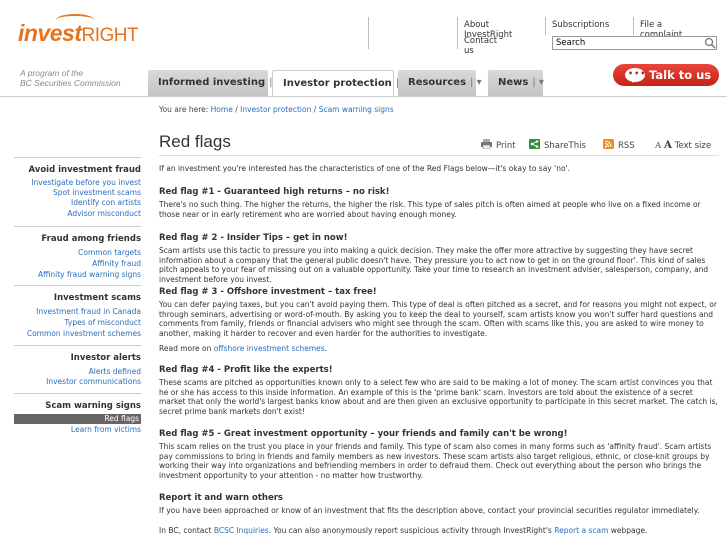  I want to click on tab-informed-investing: Informed investing| ▾, so click(214, 83).